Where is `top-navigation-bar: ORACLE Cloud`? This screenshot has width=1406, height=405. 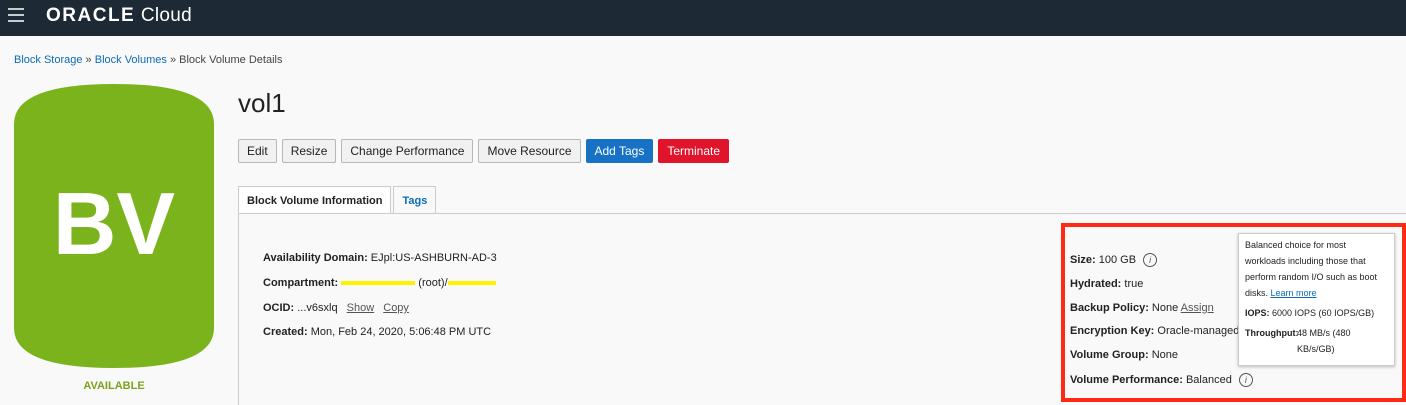 top-navigation-bar: ORACLE Cloud is located at coordinates (703, 18).